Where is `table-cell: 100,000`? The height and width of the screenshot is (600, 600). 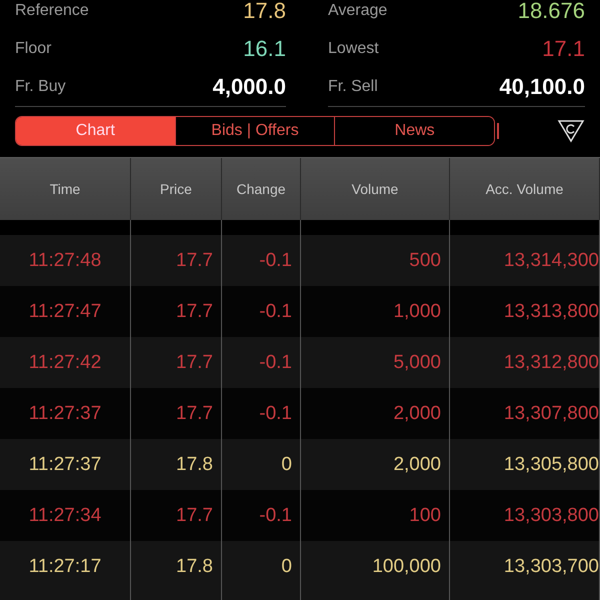 table-cell: 100,000 is located at coordinates (406, 567).